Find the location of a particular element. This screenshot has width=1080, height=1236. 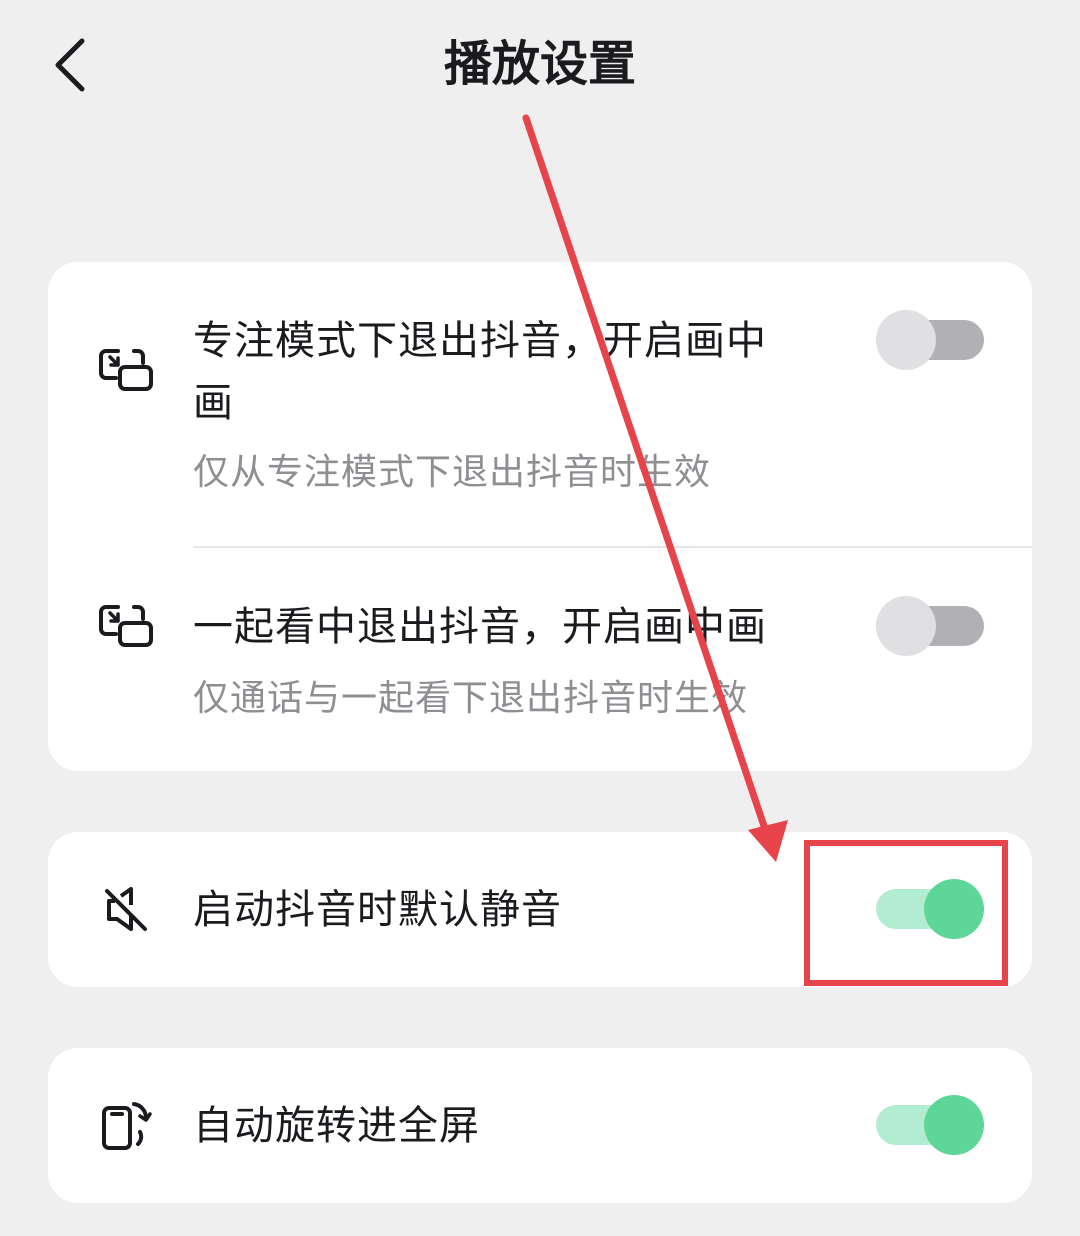

auto-rotate-icon is located at coordinates (126, 1126).